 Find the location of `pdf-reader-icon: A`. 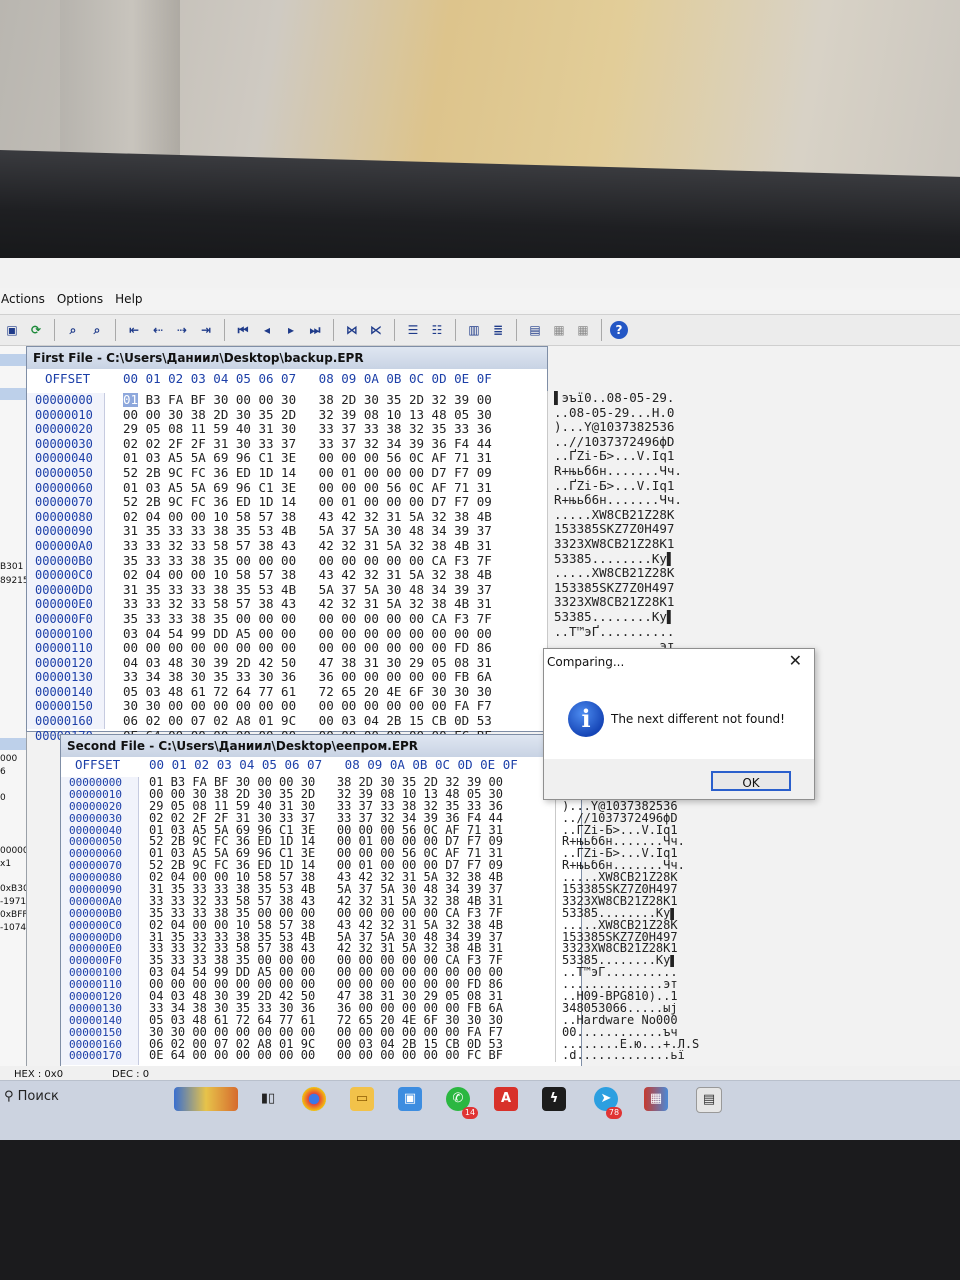

pdf-reader-icon: A is located at coordinates (506, 1099).